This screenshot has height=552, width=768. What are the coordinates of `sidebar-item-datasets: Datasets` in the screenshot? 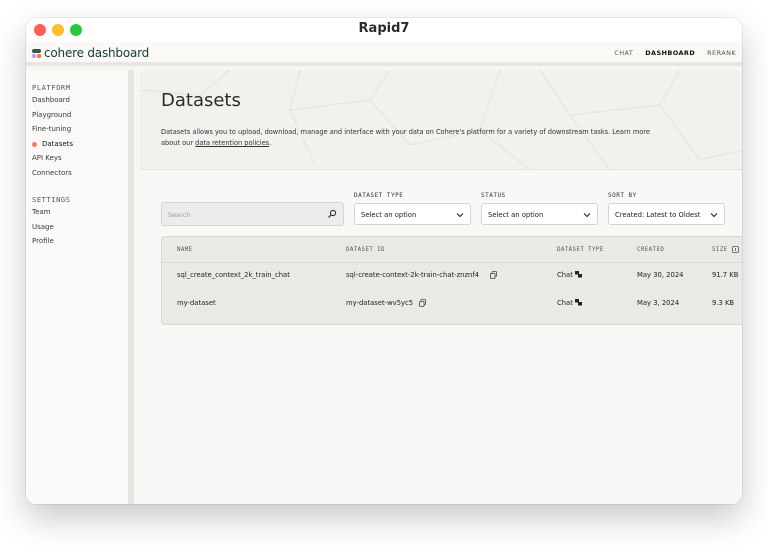 It's located at (77, 144).